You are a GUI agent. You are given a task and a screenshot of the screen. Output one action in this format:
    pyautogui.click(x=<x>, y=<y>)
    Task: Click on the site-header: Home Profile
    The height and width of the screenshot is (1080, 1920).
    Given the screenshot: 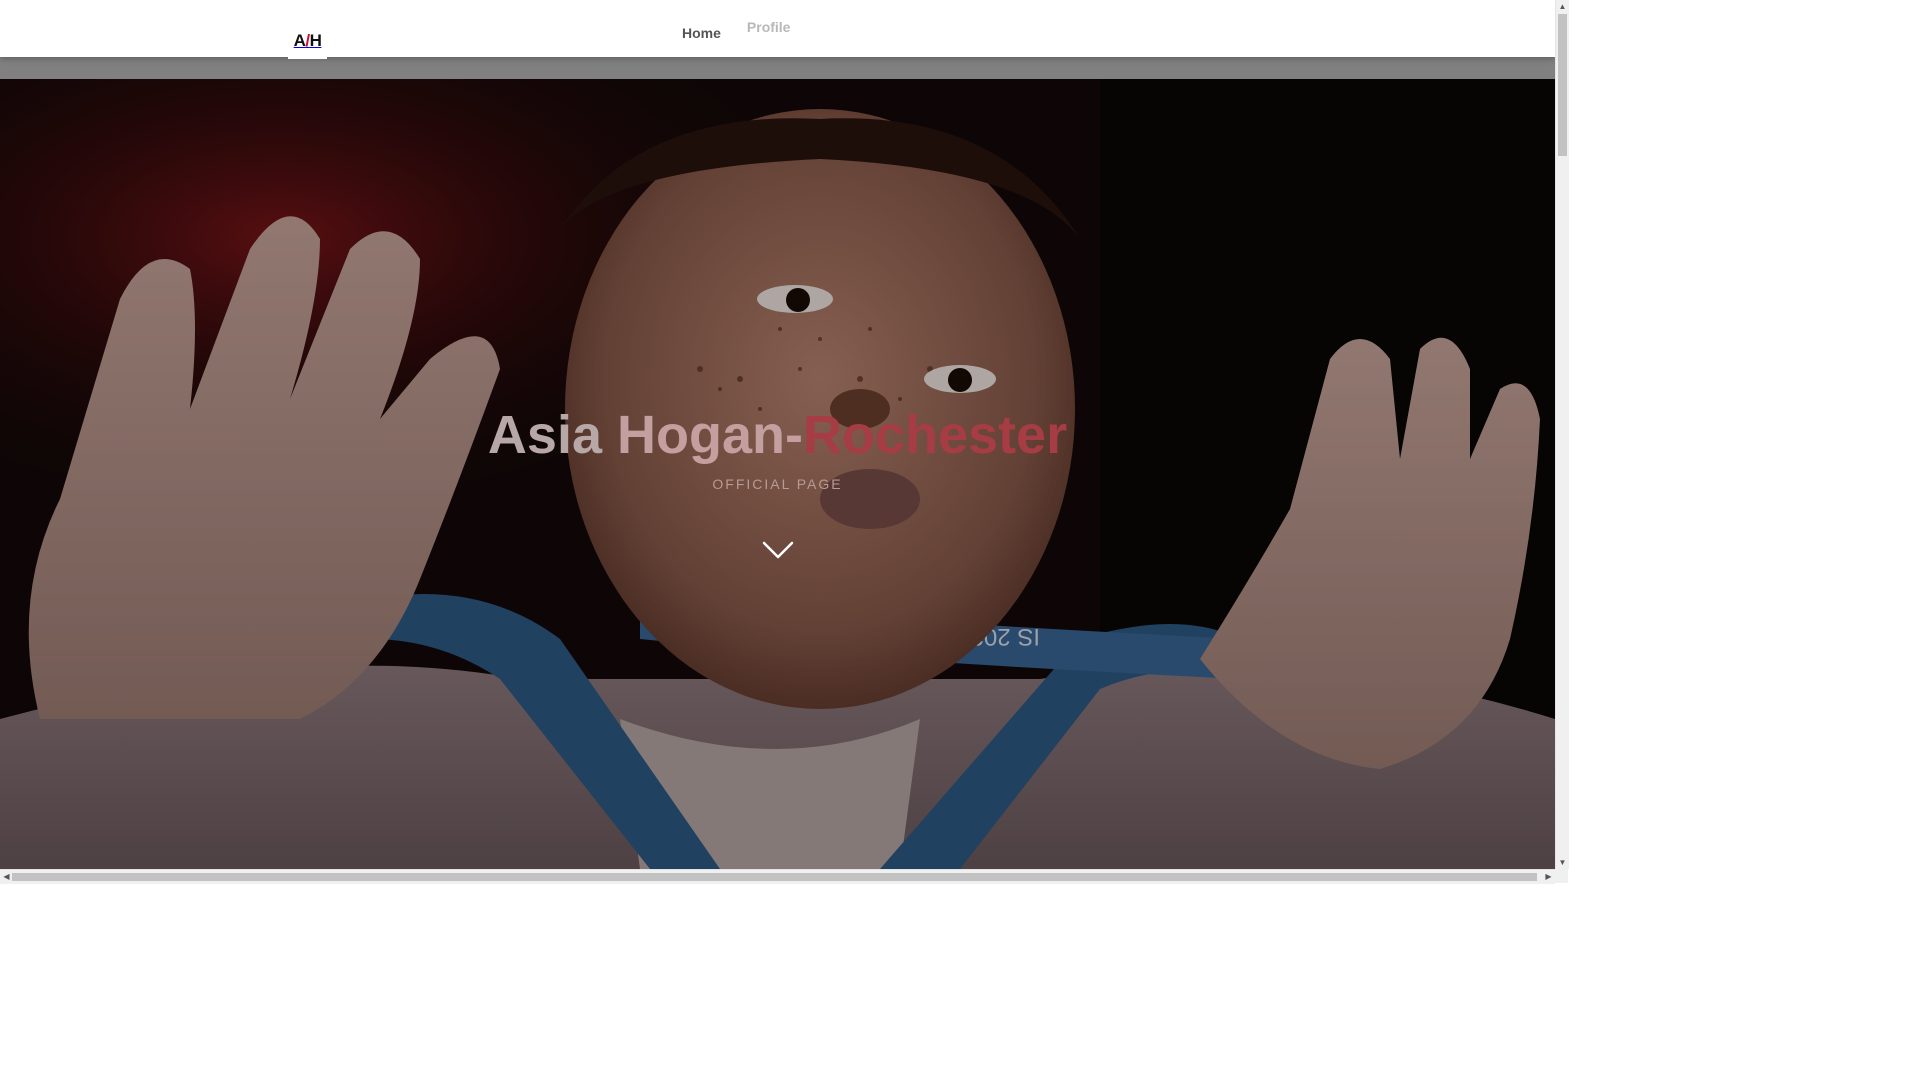 What is the action you would take?
    pyautogui.click(x=777, y=28)
    